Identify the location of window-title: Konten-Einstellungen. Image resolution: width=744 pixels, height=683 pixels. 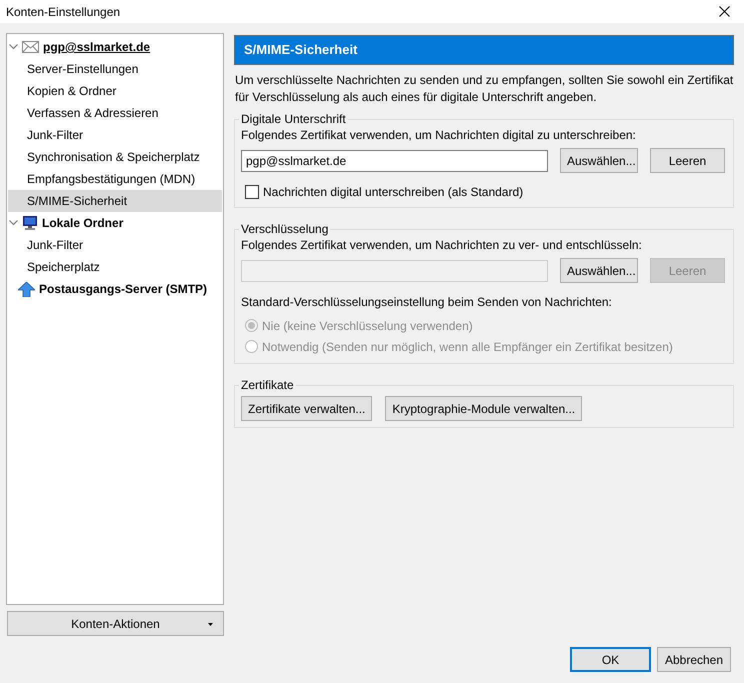
(63, 11).